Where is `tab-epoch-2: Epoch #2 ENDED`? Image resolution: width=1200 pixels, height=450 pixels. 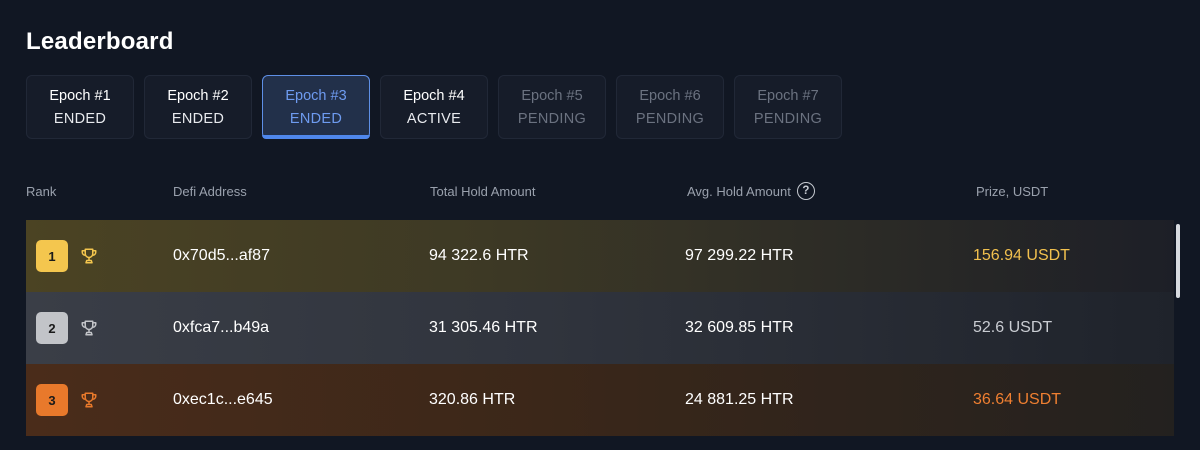
tab-epoch-2: Epoch #2 ENDED is located at coordinates (198, 107).